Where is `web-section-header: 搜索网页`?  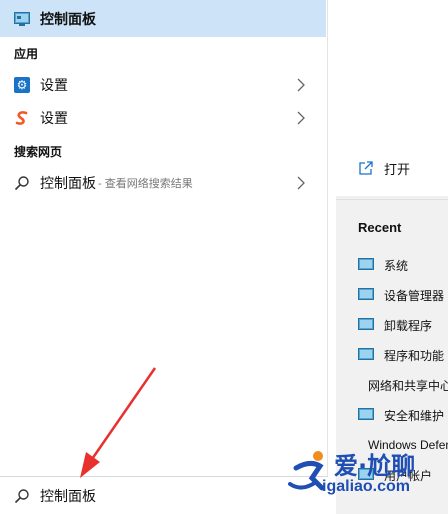
web-section-header: 搜索网页 is located at coordinates (38, 152).